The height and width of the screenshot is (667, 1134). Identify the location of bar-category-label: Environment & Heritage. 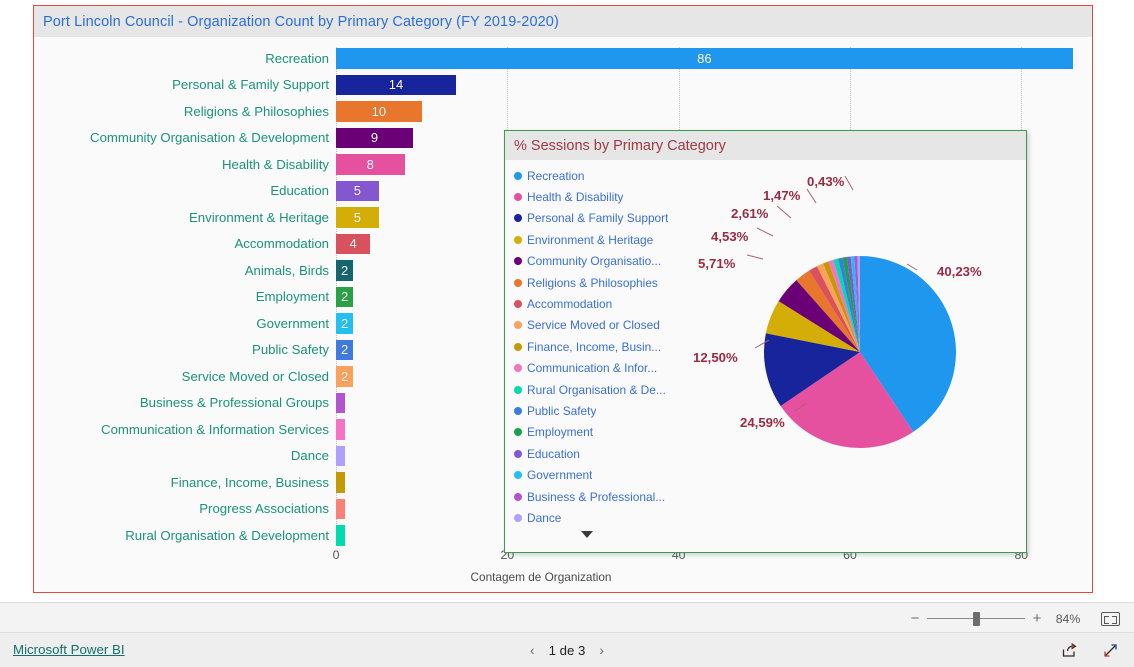
(258, 217).